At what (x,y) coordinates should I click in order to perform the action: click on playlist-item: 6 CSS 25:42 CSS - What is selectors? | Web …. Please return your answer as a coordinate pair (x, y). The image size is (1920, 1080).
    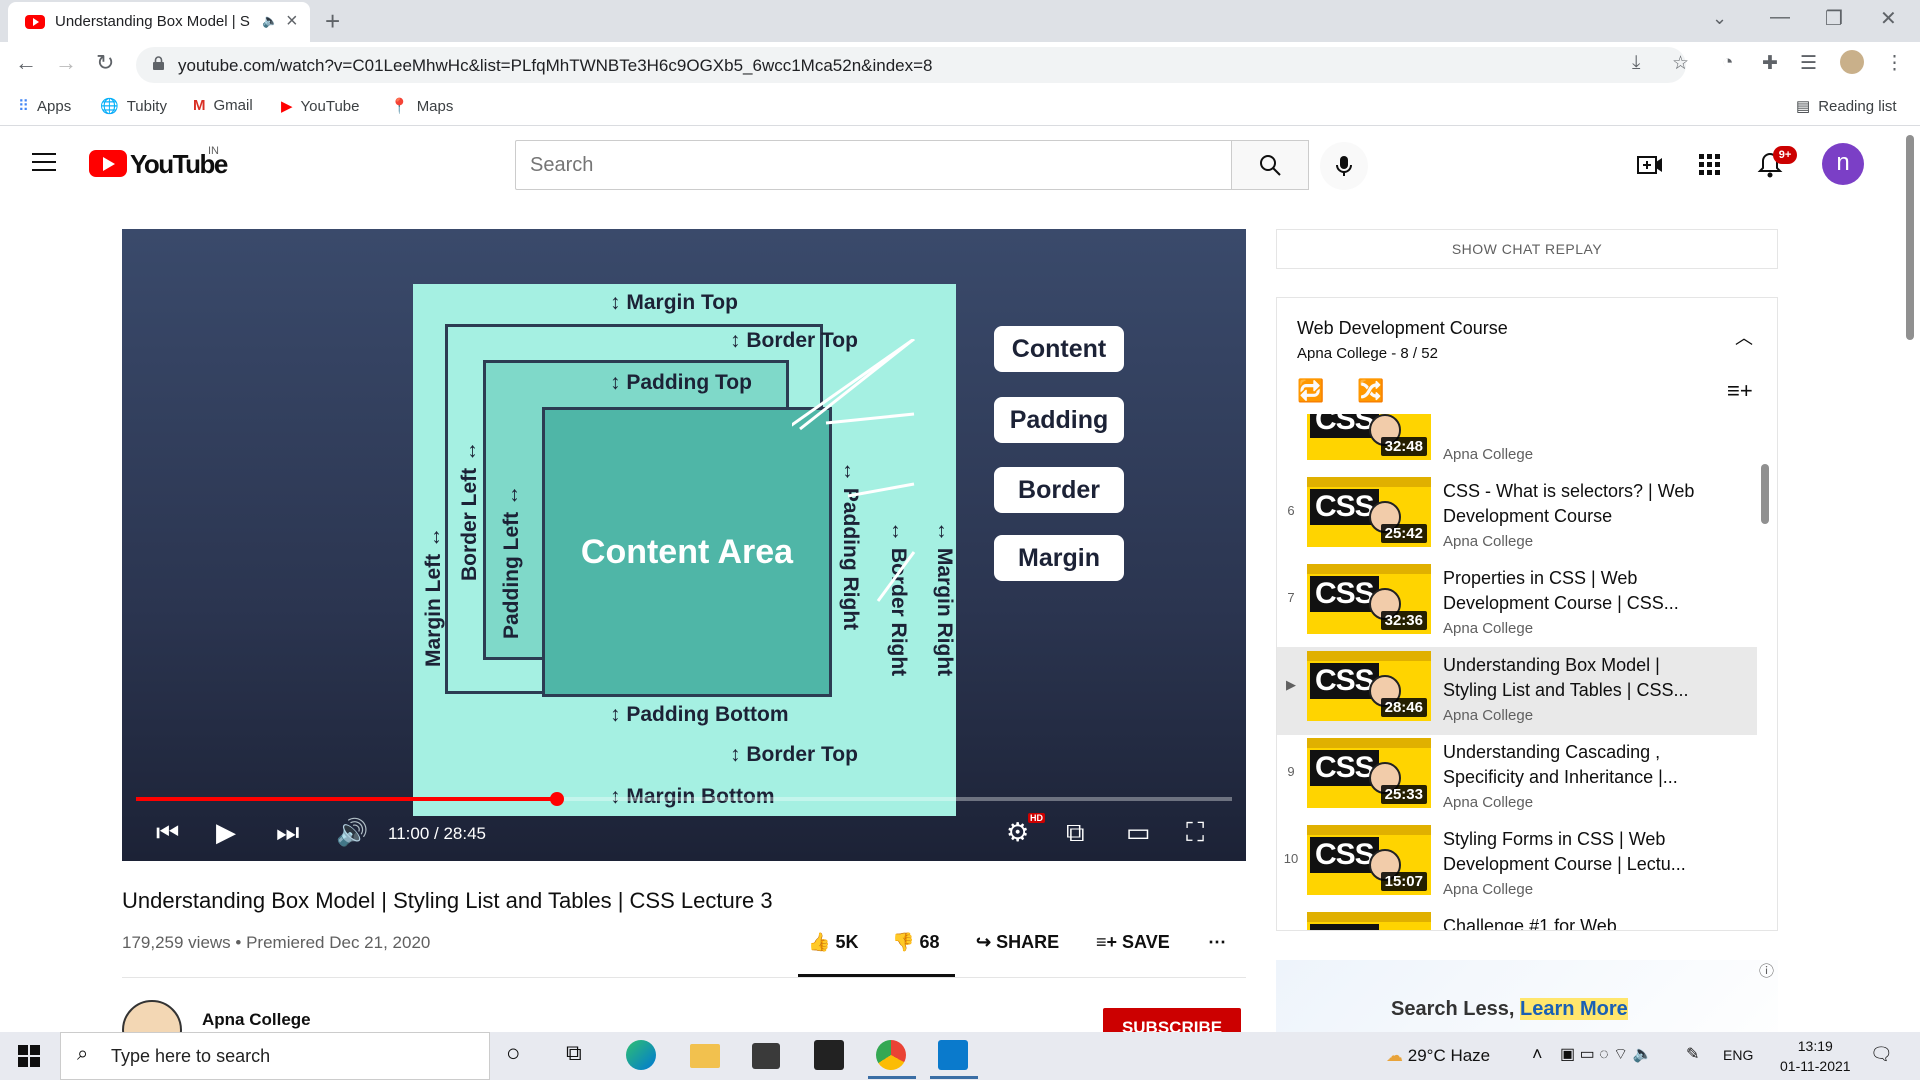
    Looking at the image, I should click on (1517, 517).